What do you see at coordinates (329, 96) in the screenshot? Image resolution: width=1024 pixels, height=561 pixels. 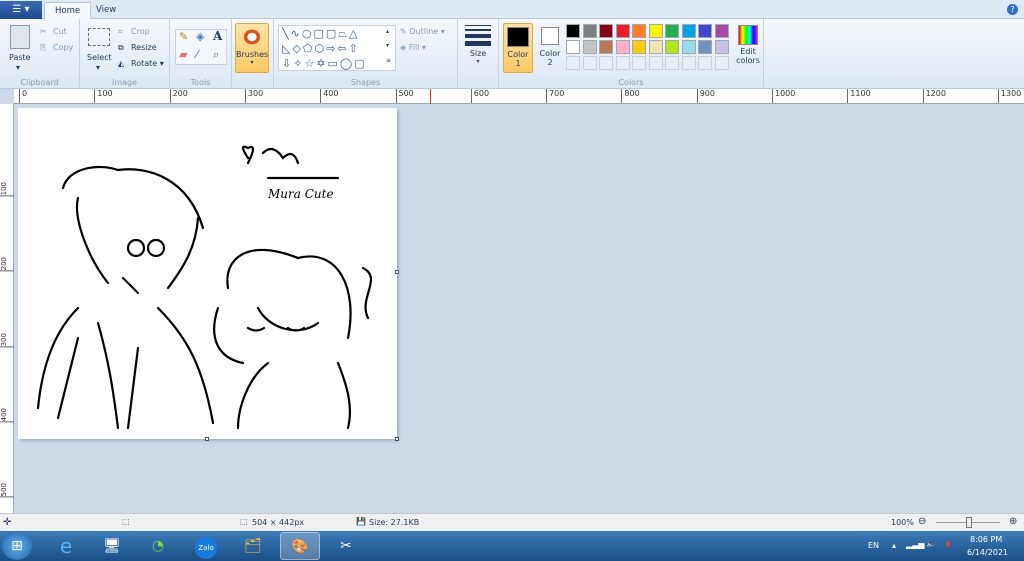 I see `ruler-tick-label: 400` at bounding box center [329, 96].